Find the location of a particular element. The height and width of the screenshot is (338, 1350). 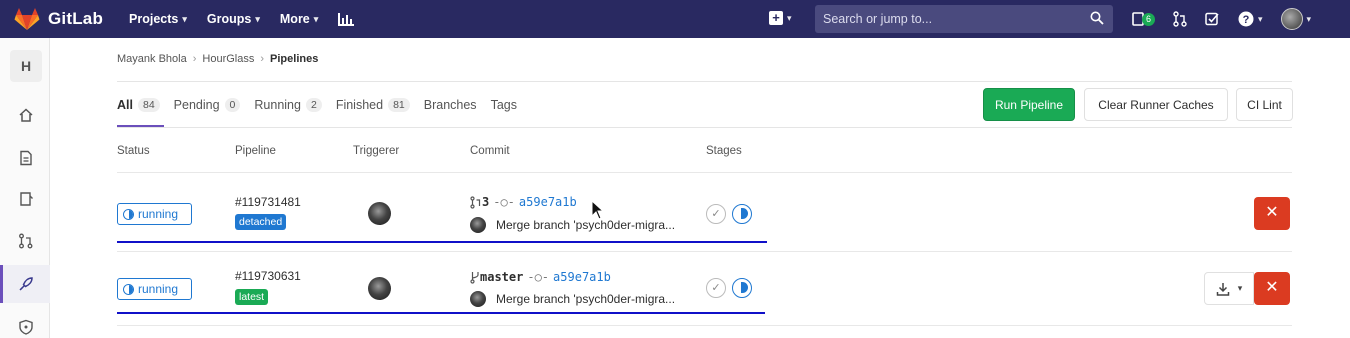

search-icon is located at coordinates (1097, 18).